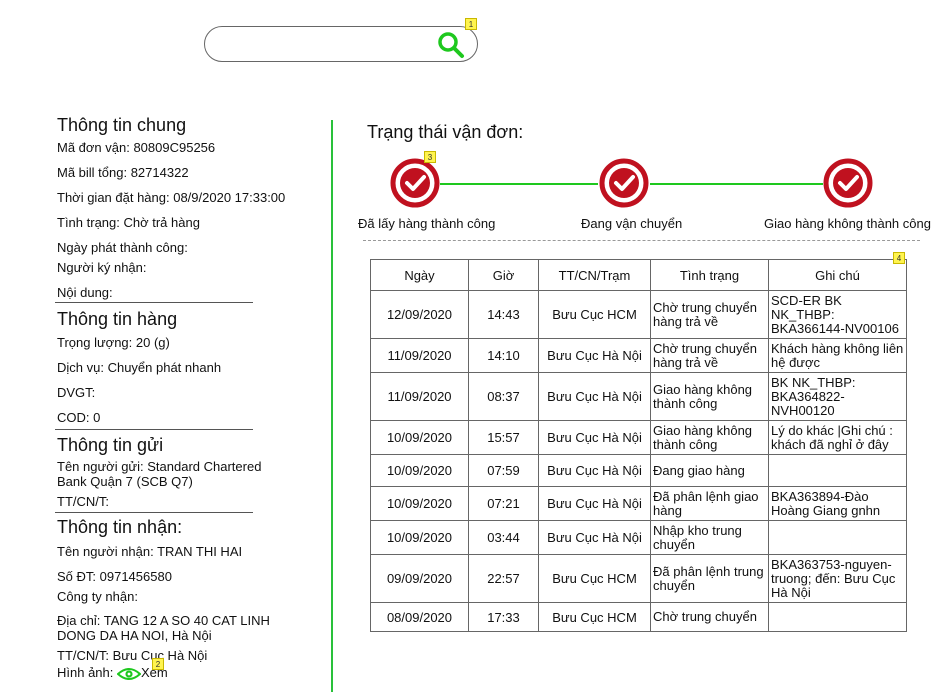  I want to click on table-header-row: Ngày Giờ TT/CN/Trạm Tình trạng Ghi chú, so click(638, 275).